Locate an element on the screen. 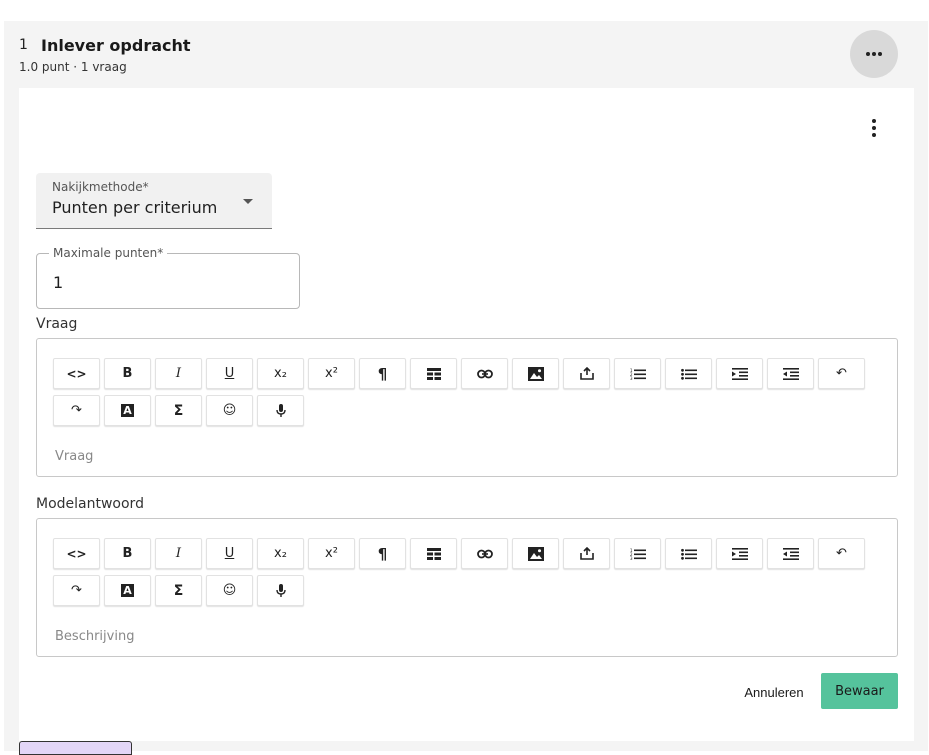  dropdown-arrow-icon is located at coordinates (248, 201).